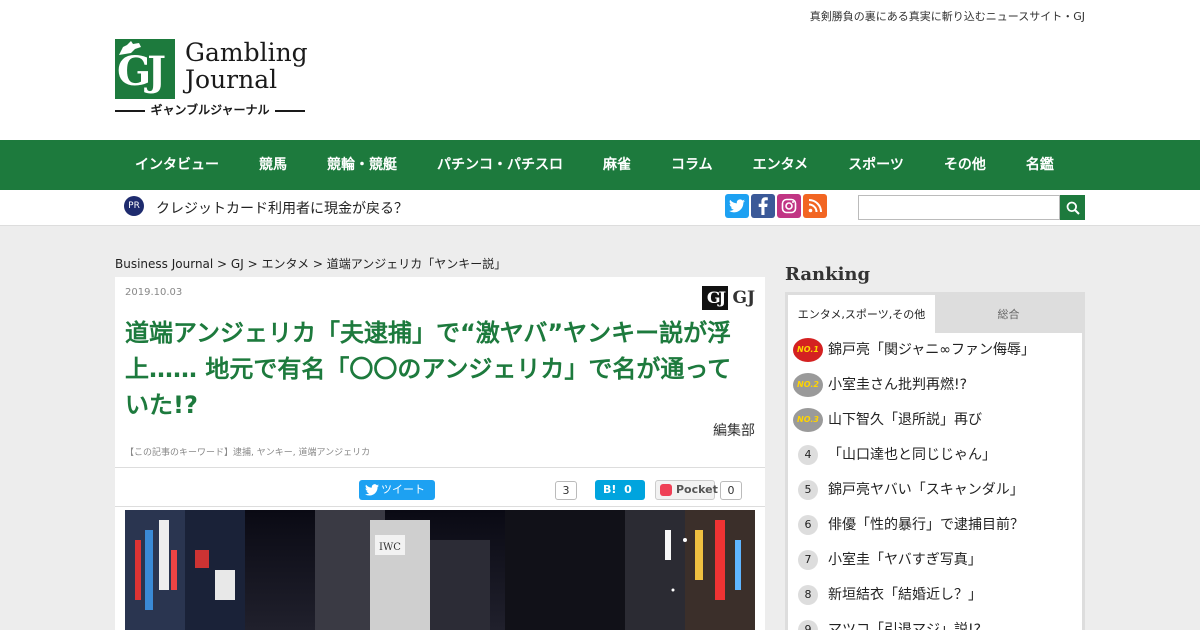 Image resolution: width=1200 pixels, height=630 pixels. Describe the element at coordinates (247, 451) in the screenshot. I see `article-keywords: 【この記事のキーワード】逮捕, ヤンキー, 道端アンジェリカ` at that location.